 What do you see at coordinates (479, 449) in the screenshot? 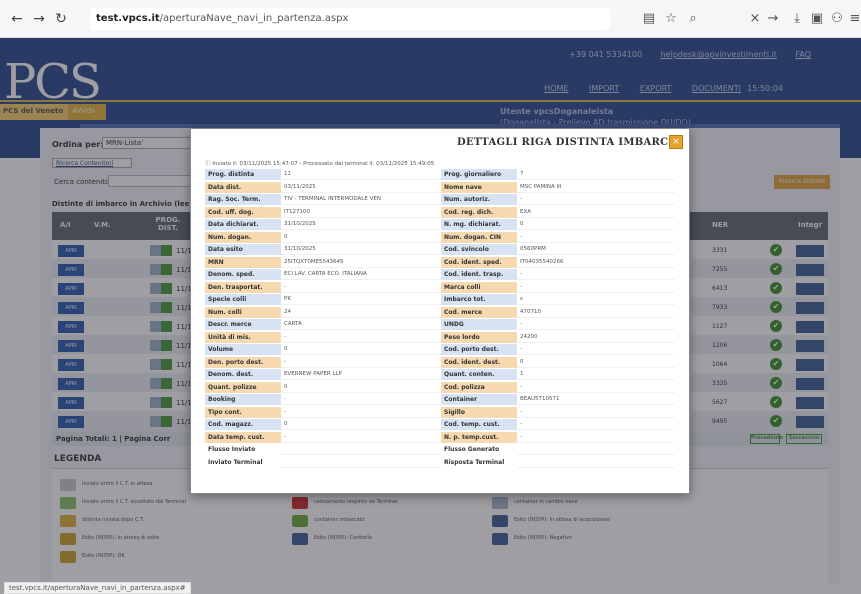
I see `detail-label: Flusso Generato` at bounding box center [479, 449].